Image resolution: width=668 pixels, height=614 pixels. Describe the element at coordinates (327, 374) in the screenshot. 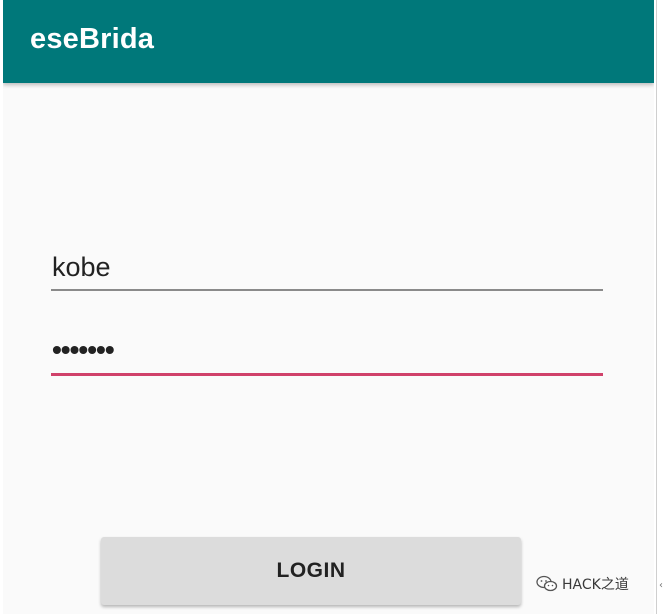

I see `password-underline` at that location.